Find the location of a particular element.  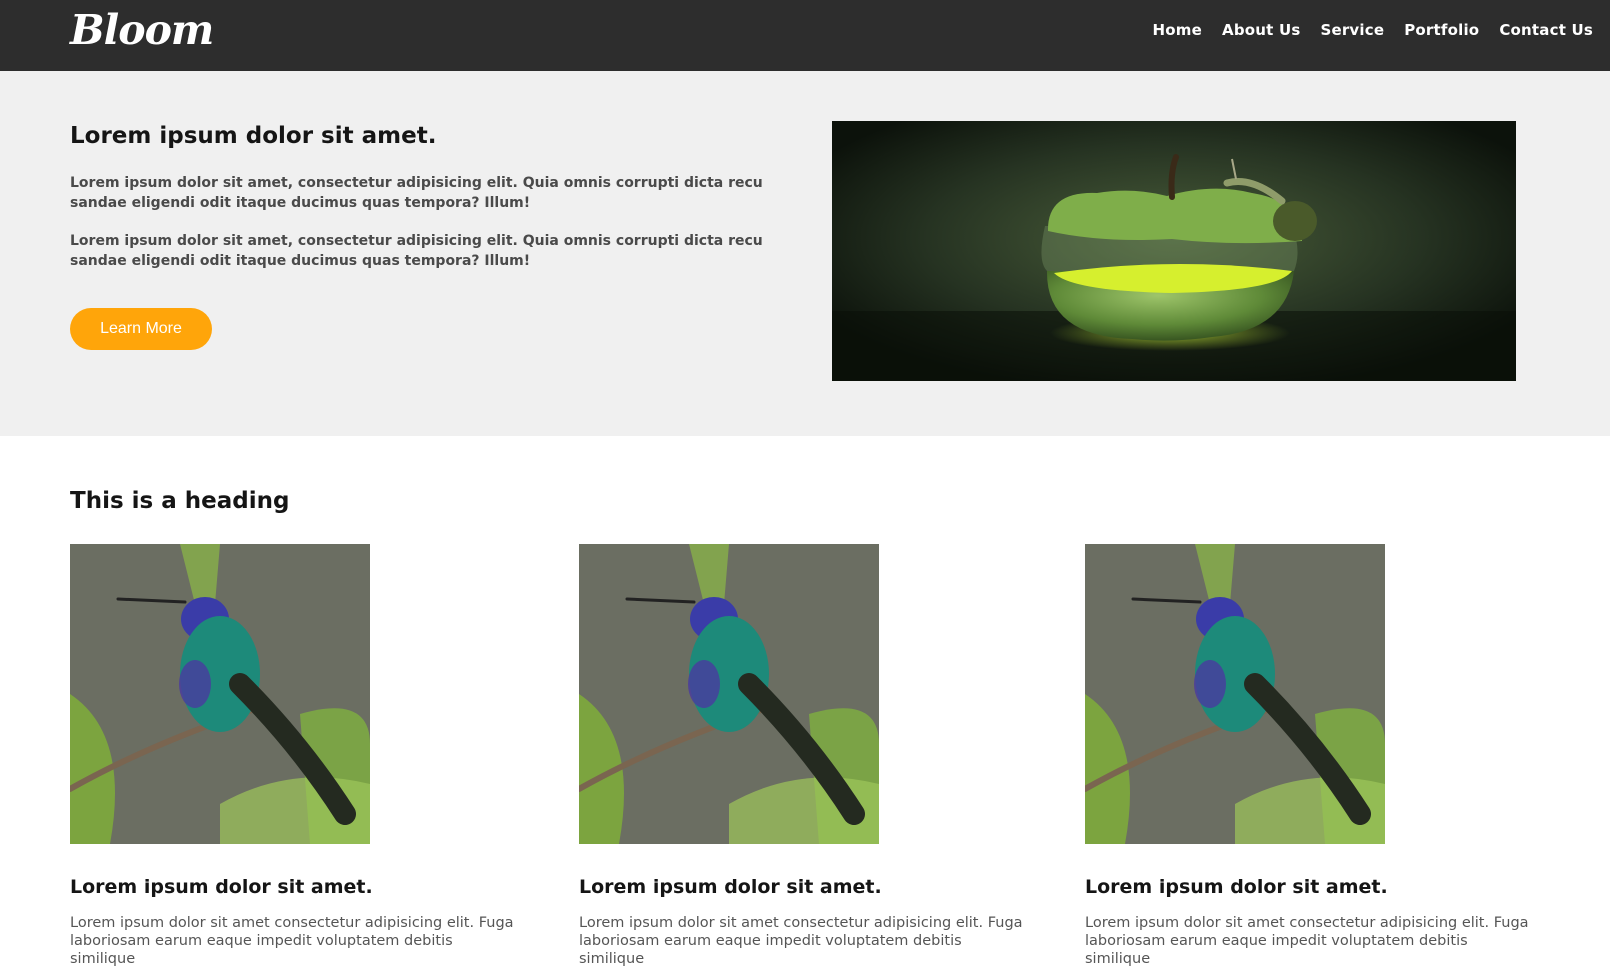

section-heading: This is a heading is located at coordinates (180, 501).